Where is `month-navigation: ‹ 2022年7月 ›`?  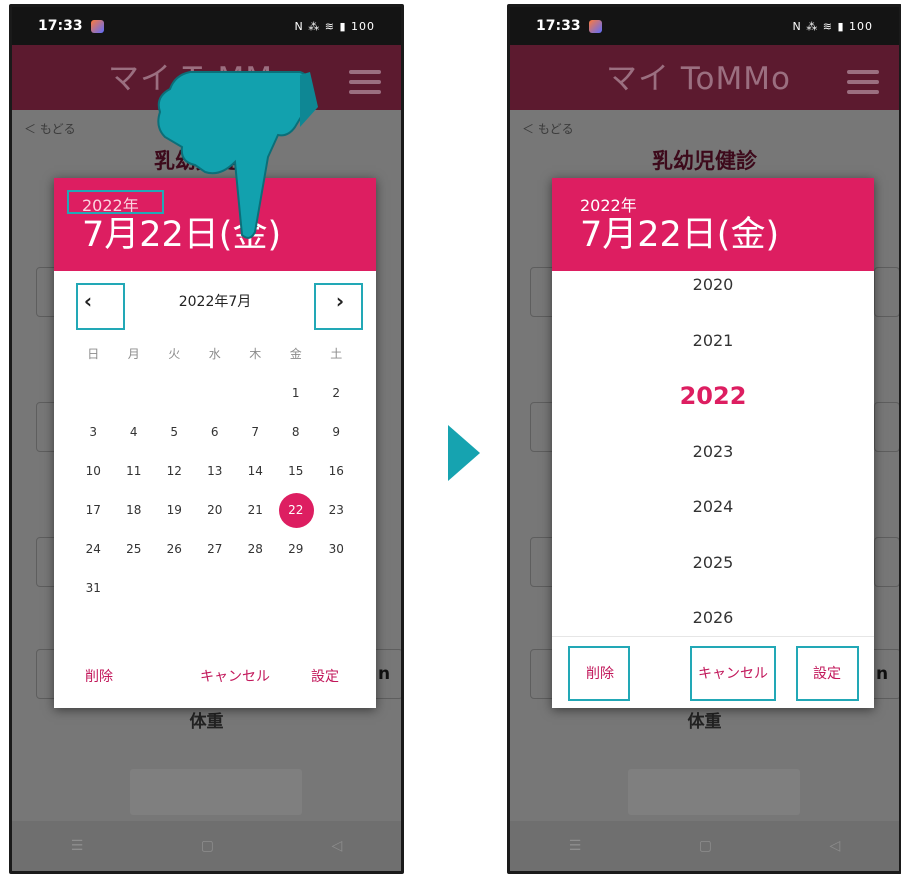
month-navigation: ‹ 2022年7月 › is located at coordinates (215, 302).